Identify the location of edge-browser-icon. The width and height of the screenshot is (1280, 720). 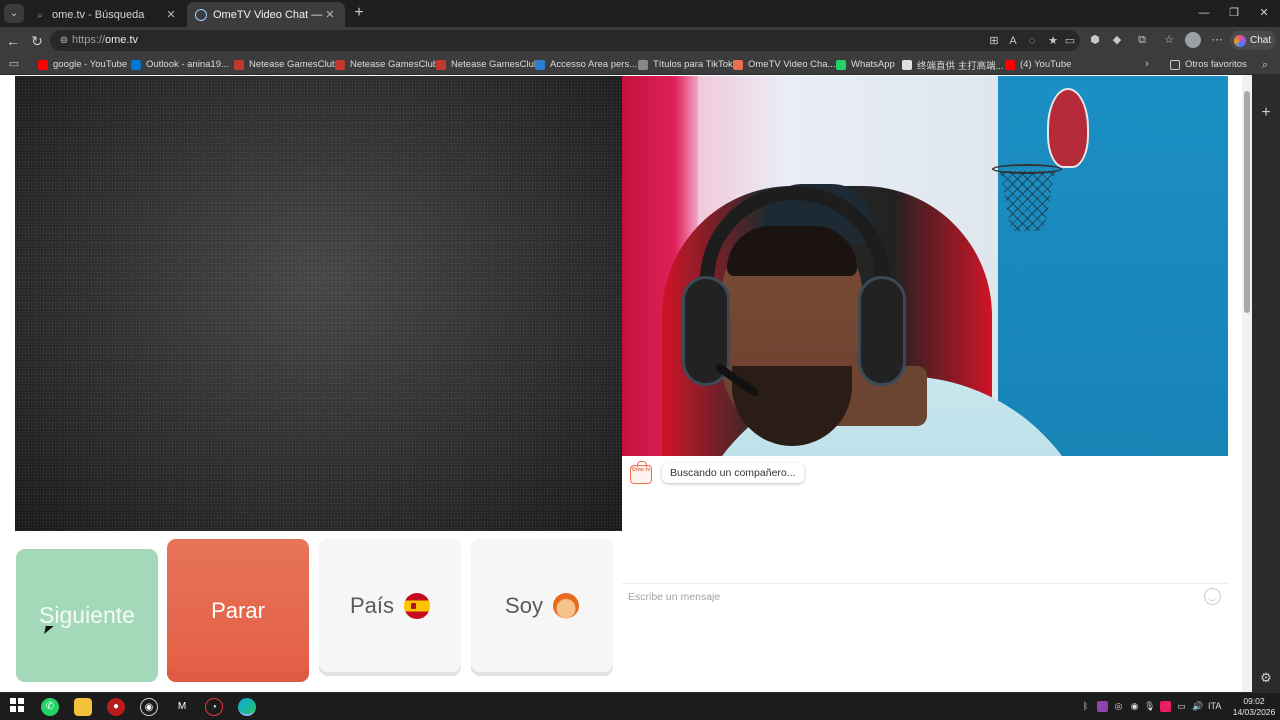
(247, 707).